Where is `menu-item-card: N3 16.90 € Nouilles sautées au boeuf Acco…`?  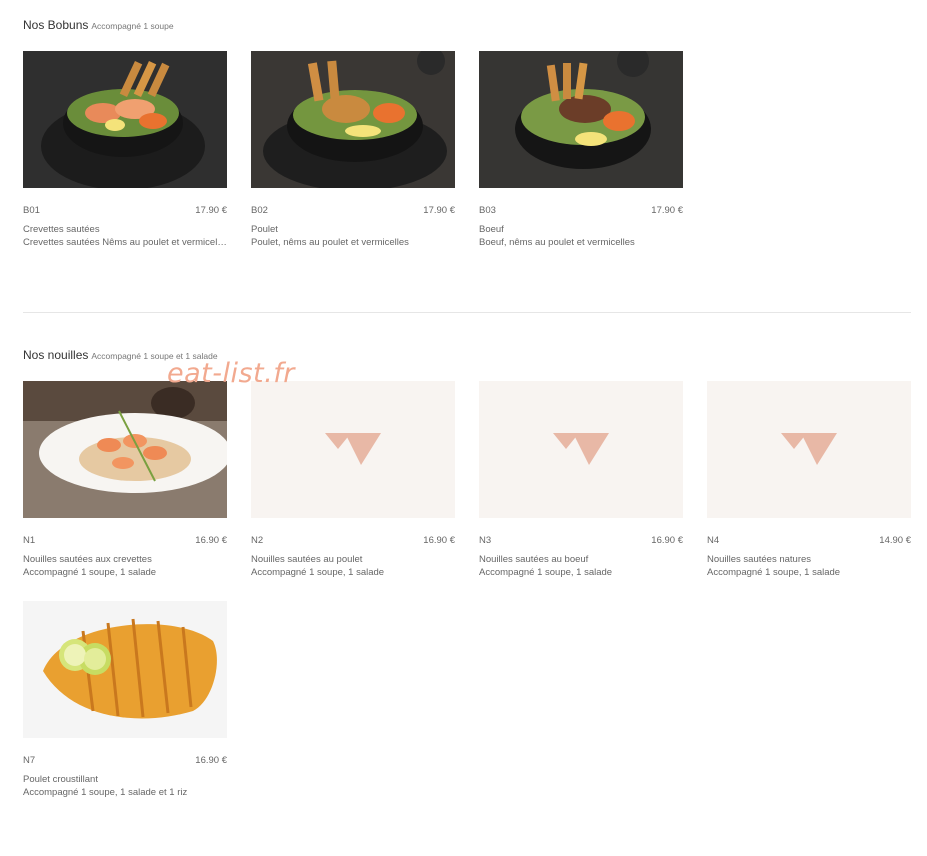 menu-item-card: N3 16.90 € Nouilles sautées au boeuf Acco… is located at coordinates (581, 479).